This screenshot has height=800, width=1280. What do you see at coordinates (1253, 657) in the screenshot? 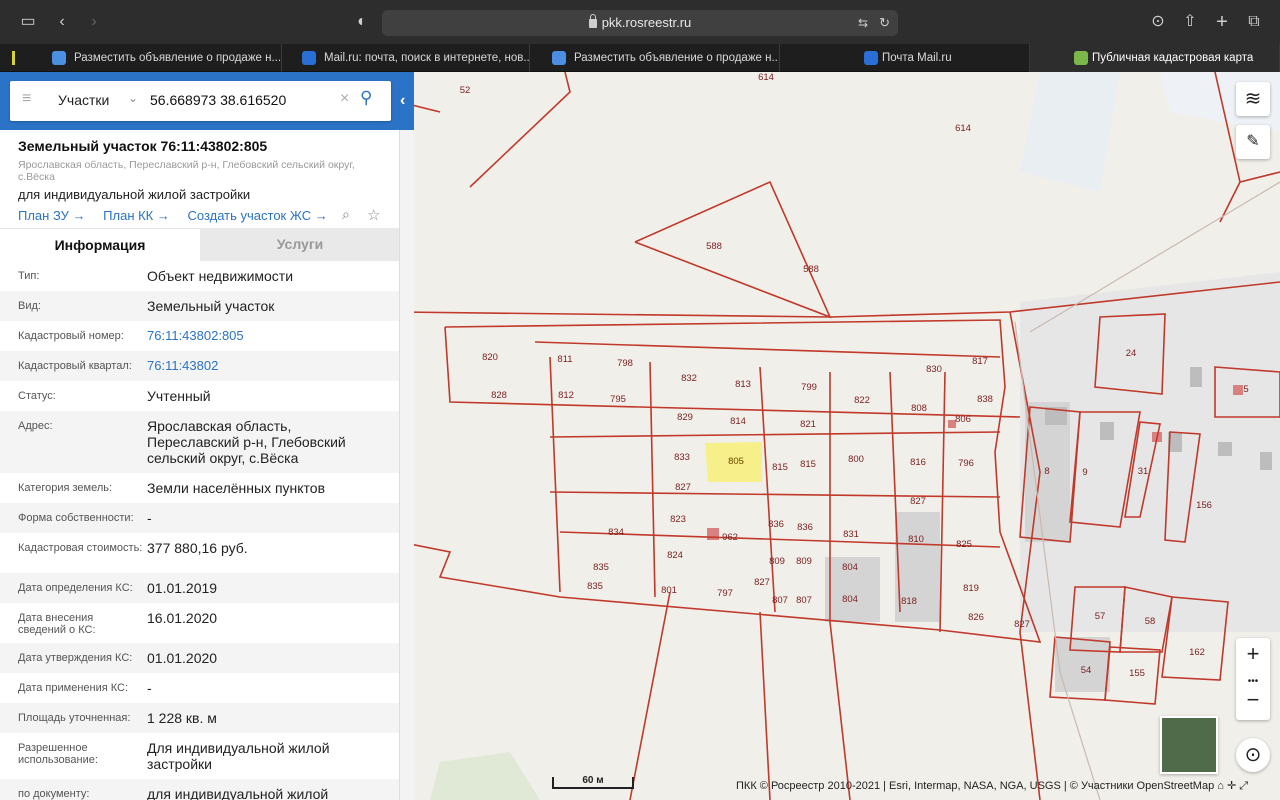
I see `zoom-in-button: +` at bounding box center [1253, 657].